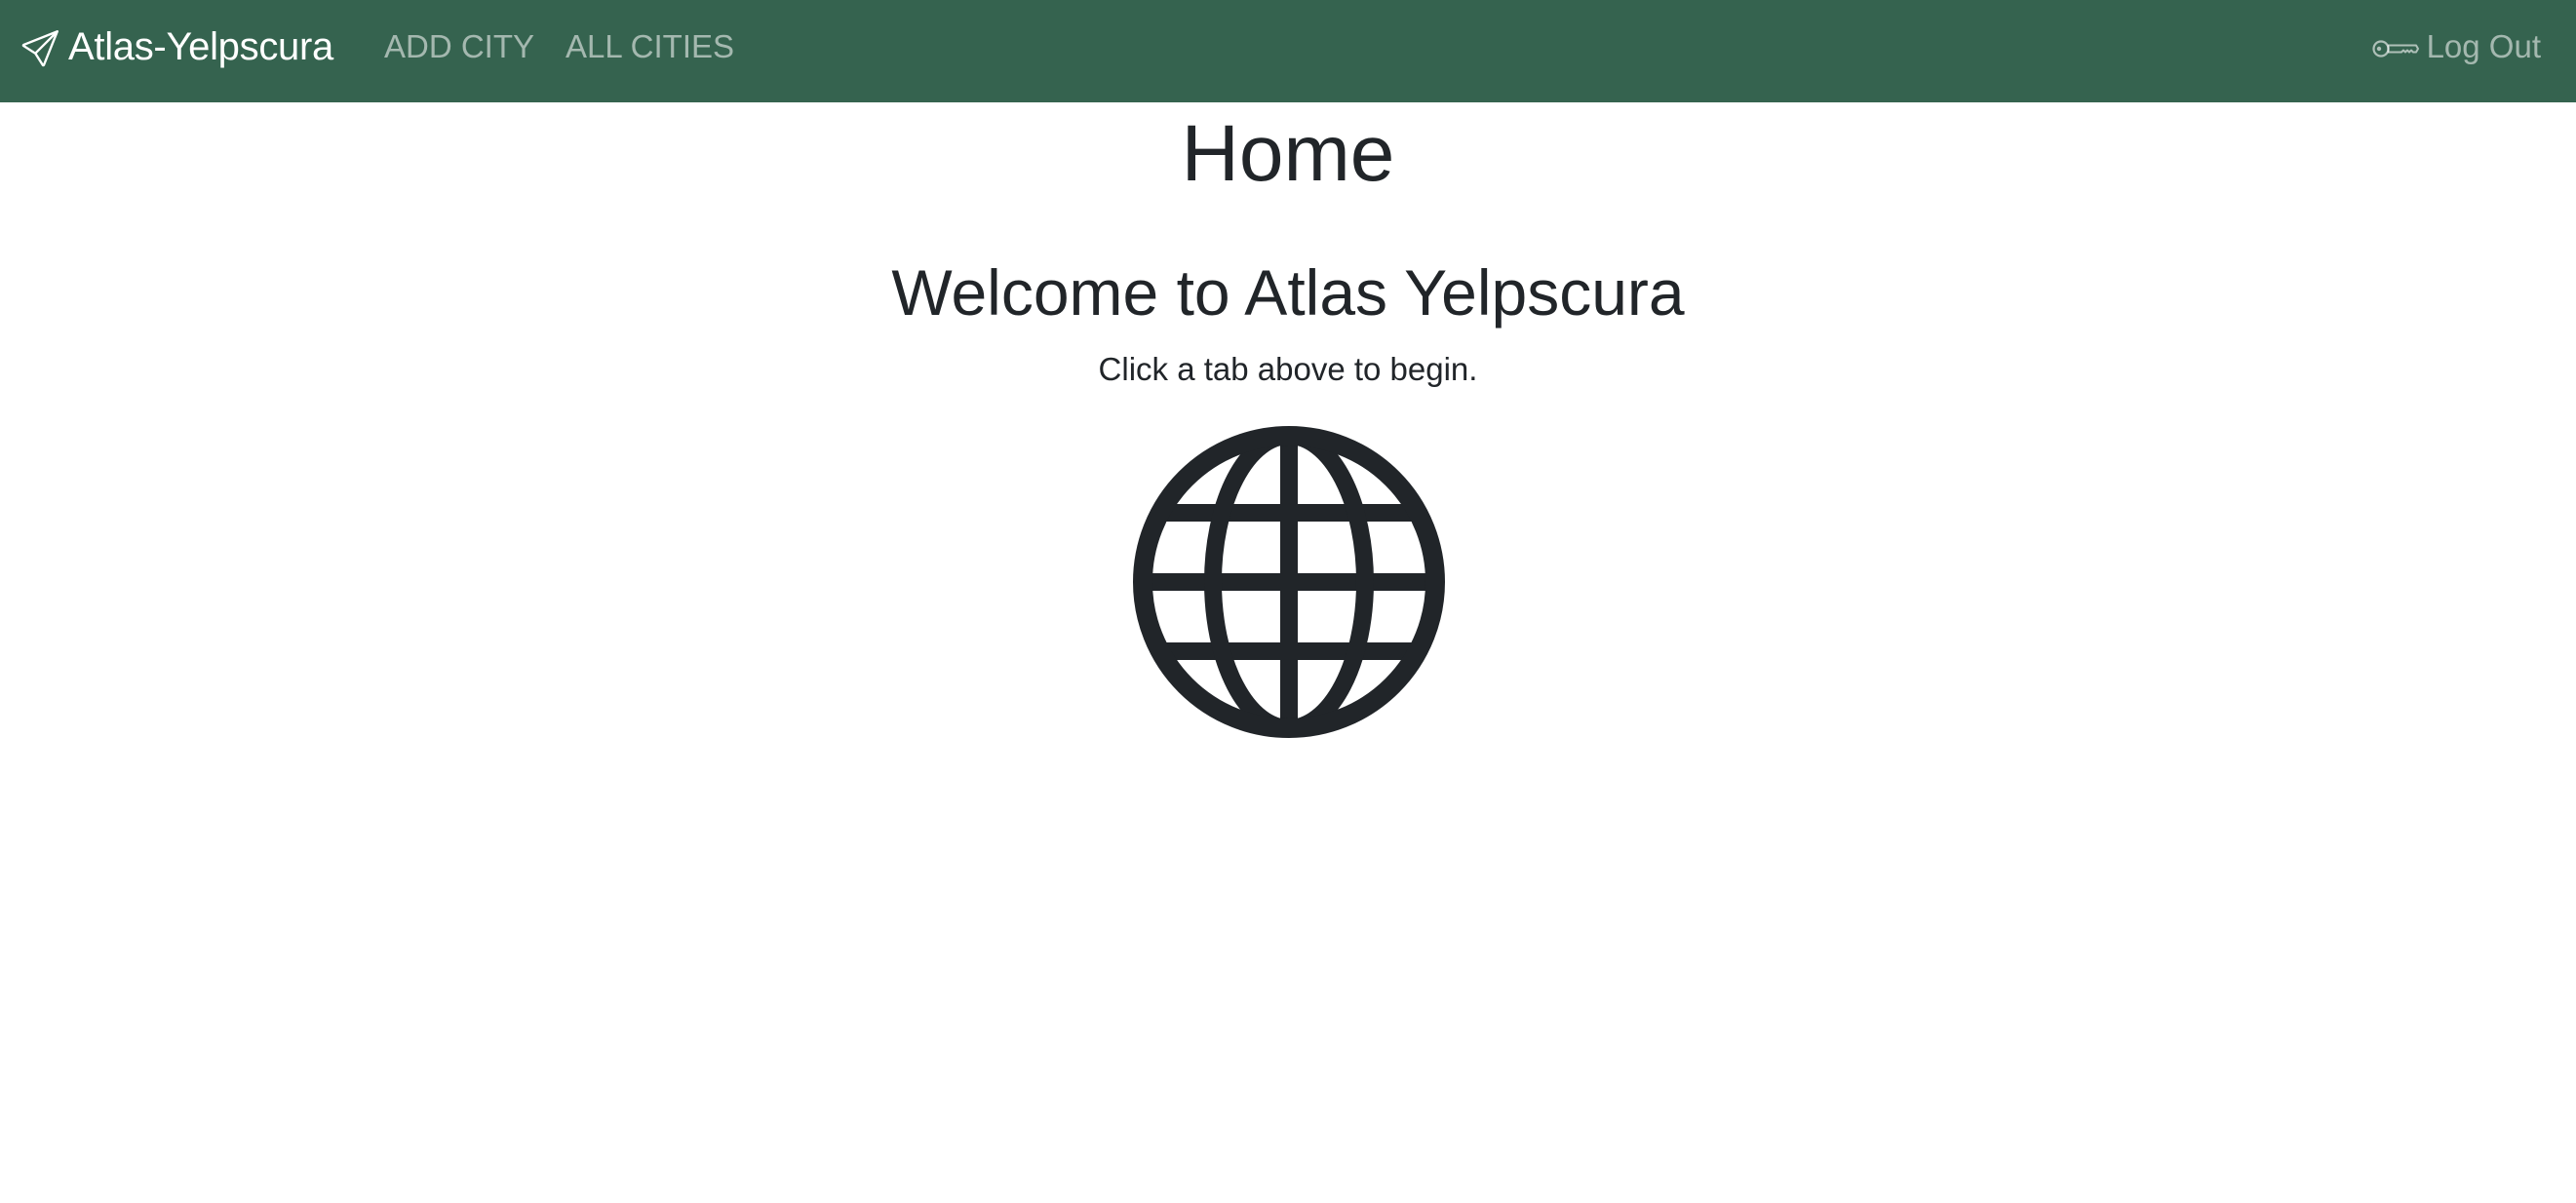 The height and width of the screenshot is (1203, 2576). I want to click on logout-label: Log Out, so click(2483, 46).